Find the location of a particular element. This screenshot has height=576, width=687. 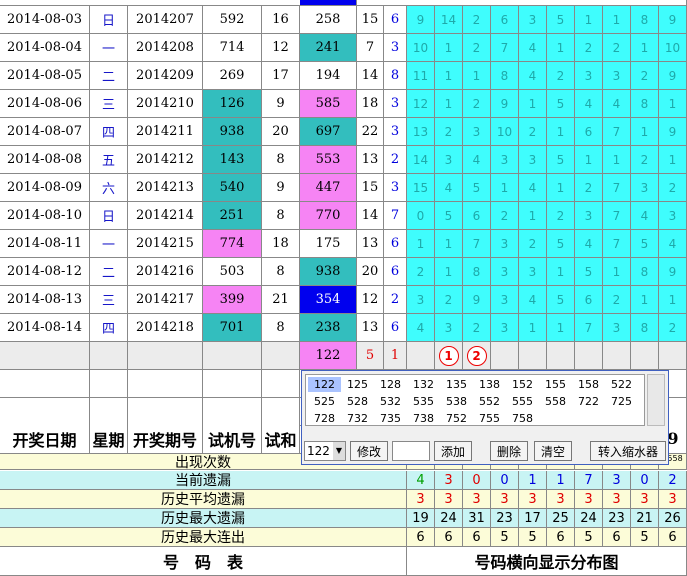

pool-number-item: 755 is located at coordinates (489, 418).